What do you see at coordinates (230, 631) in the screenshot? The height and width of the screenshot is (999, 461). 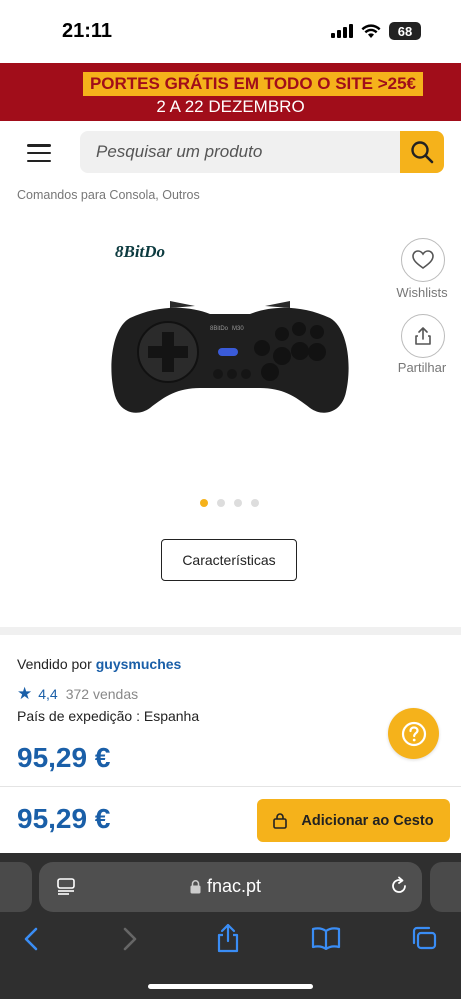 I see `section-divider` at bounding box center [230, 631].